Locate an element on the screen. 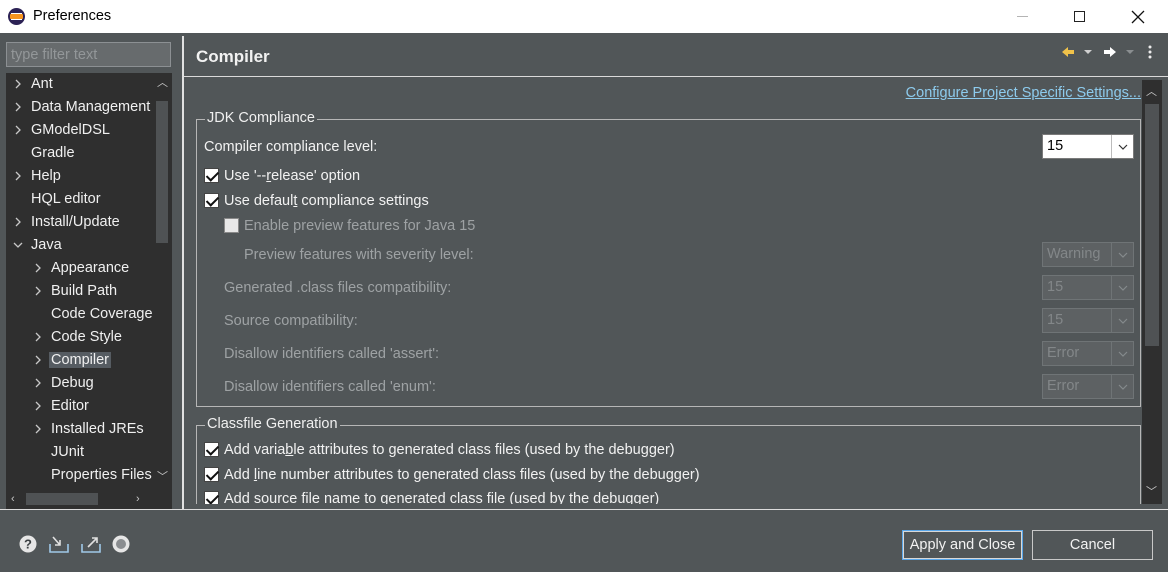 The image size is (1168, 572). sidebar-item-build-path: Build Path is located at coordinates (79, 291).